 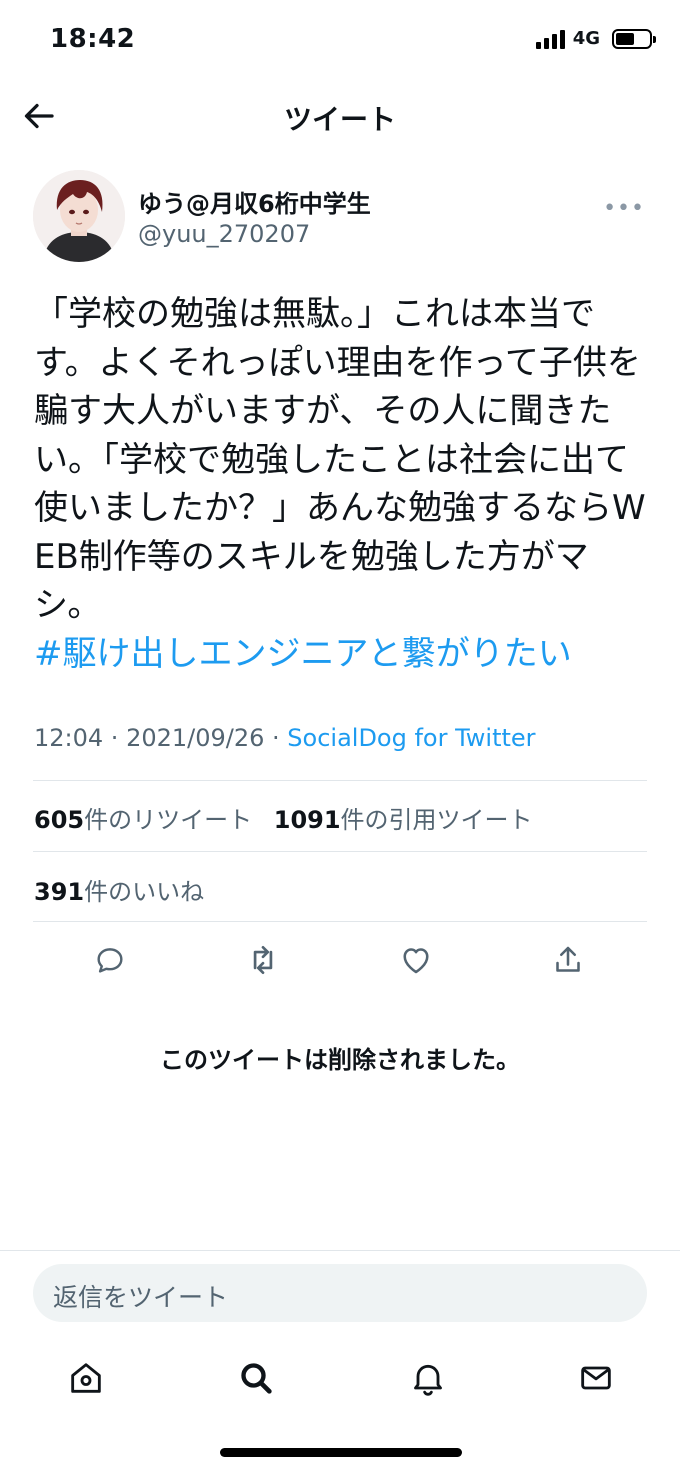 I want to click on search-icon, so click(x=256, y=1378).